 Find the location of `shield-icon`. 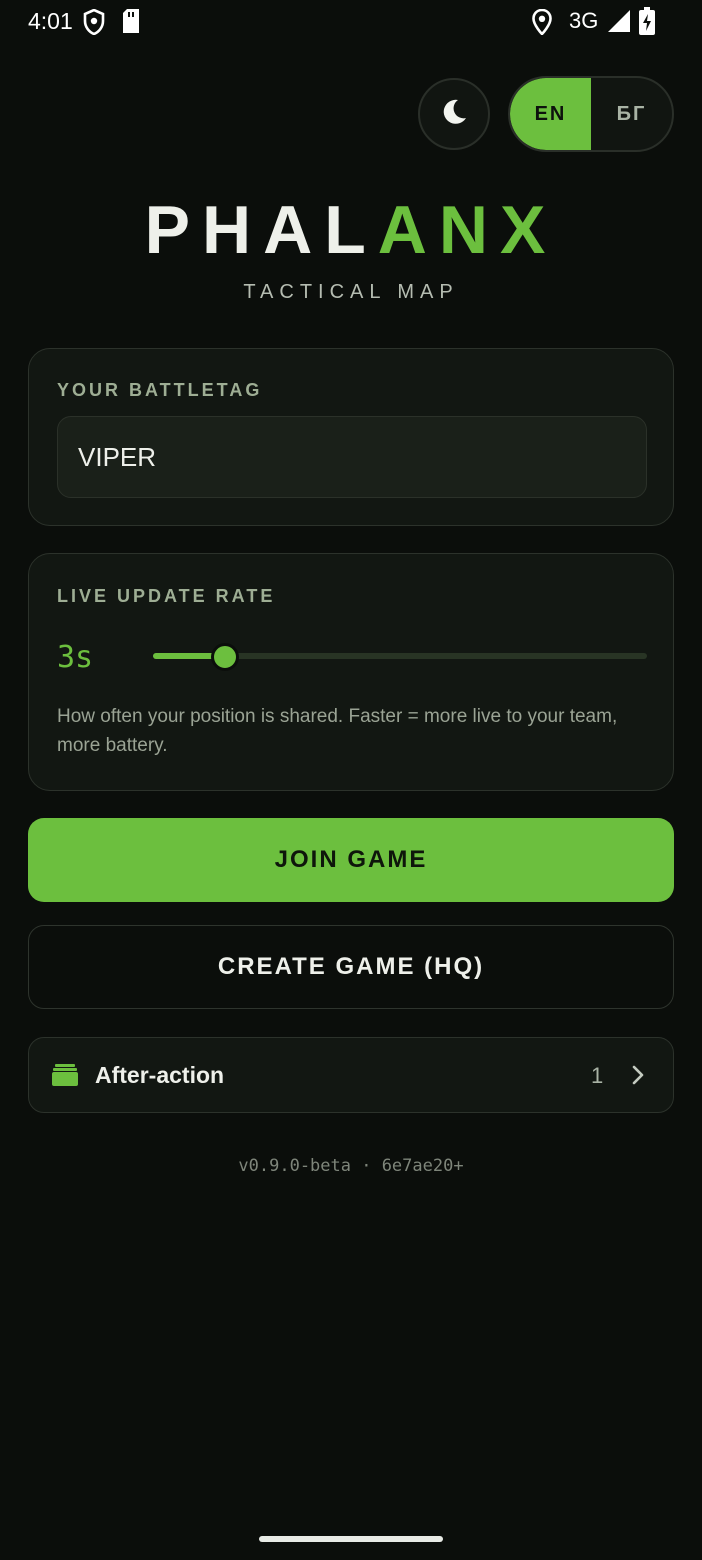

shield-icon is located at coordinates (94, 24).